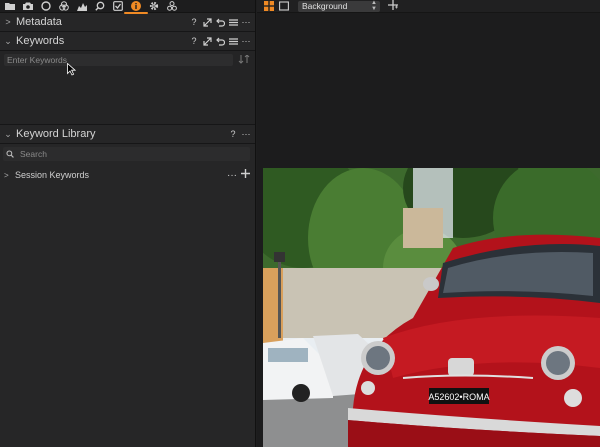 This screenshot has height=447, width=600. Describe the element at coordinates (56, 134) in the screenshot. I see `keyword-library-title: Keyword Library` at that location.